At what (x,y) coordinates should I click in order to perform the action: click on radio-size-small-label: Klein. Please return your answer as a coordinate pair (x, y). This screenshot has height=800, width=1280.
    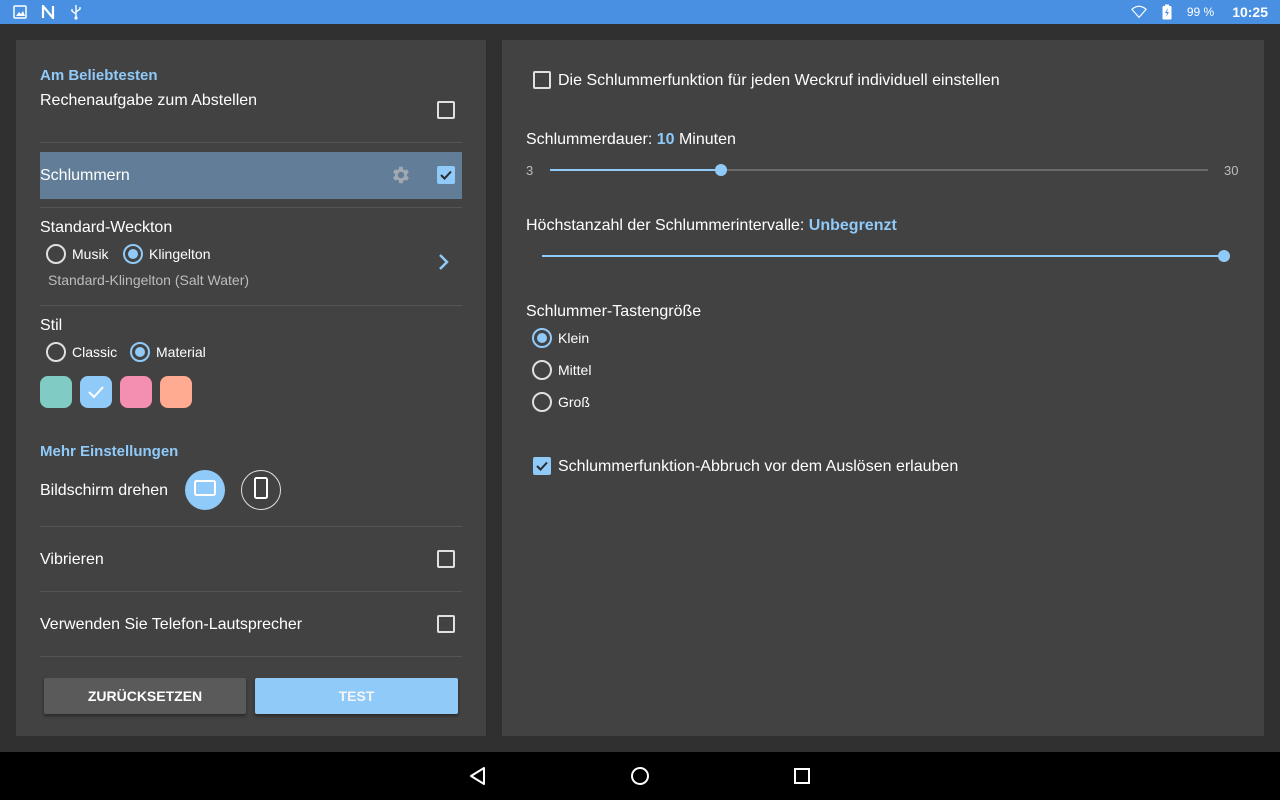
    Looking at the image, I should click on (574, 338).